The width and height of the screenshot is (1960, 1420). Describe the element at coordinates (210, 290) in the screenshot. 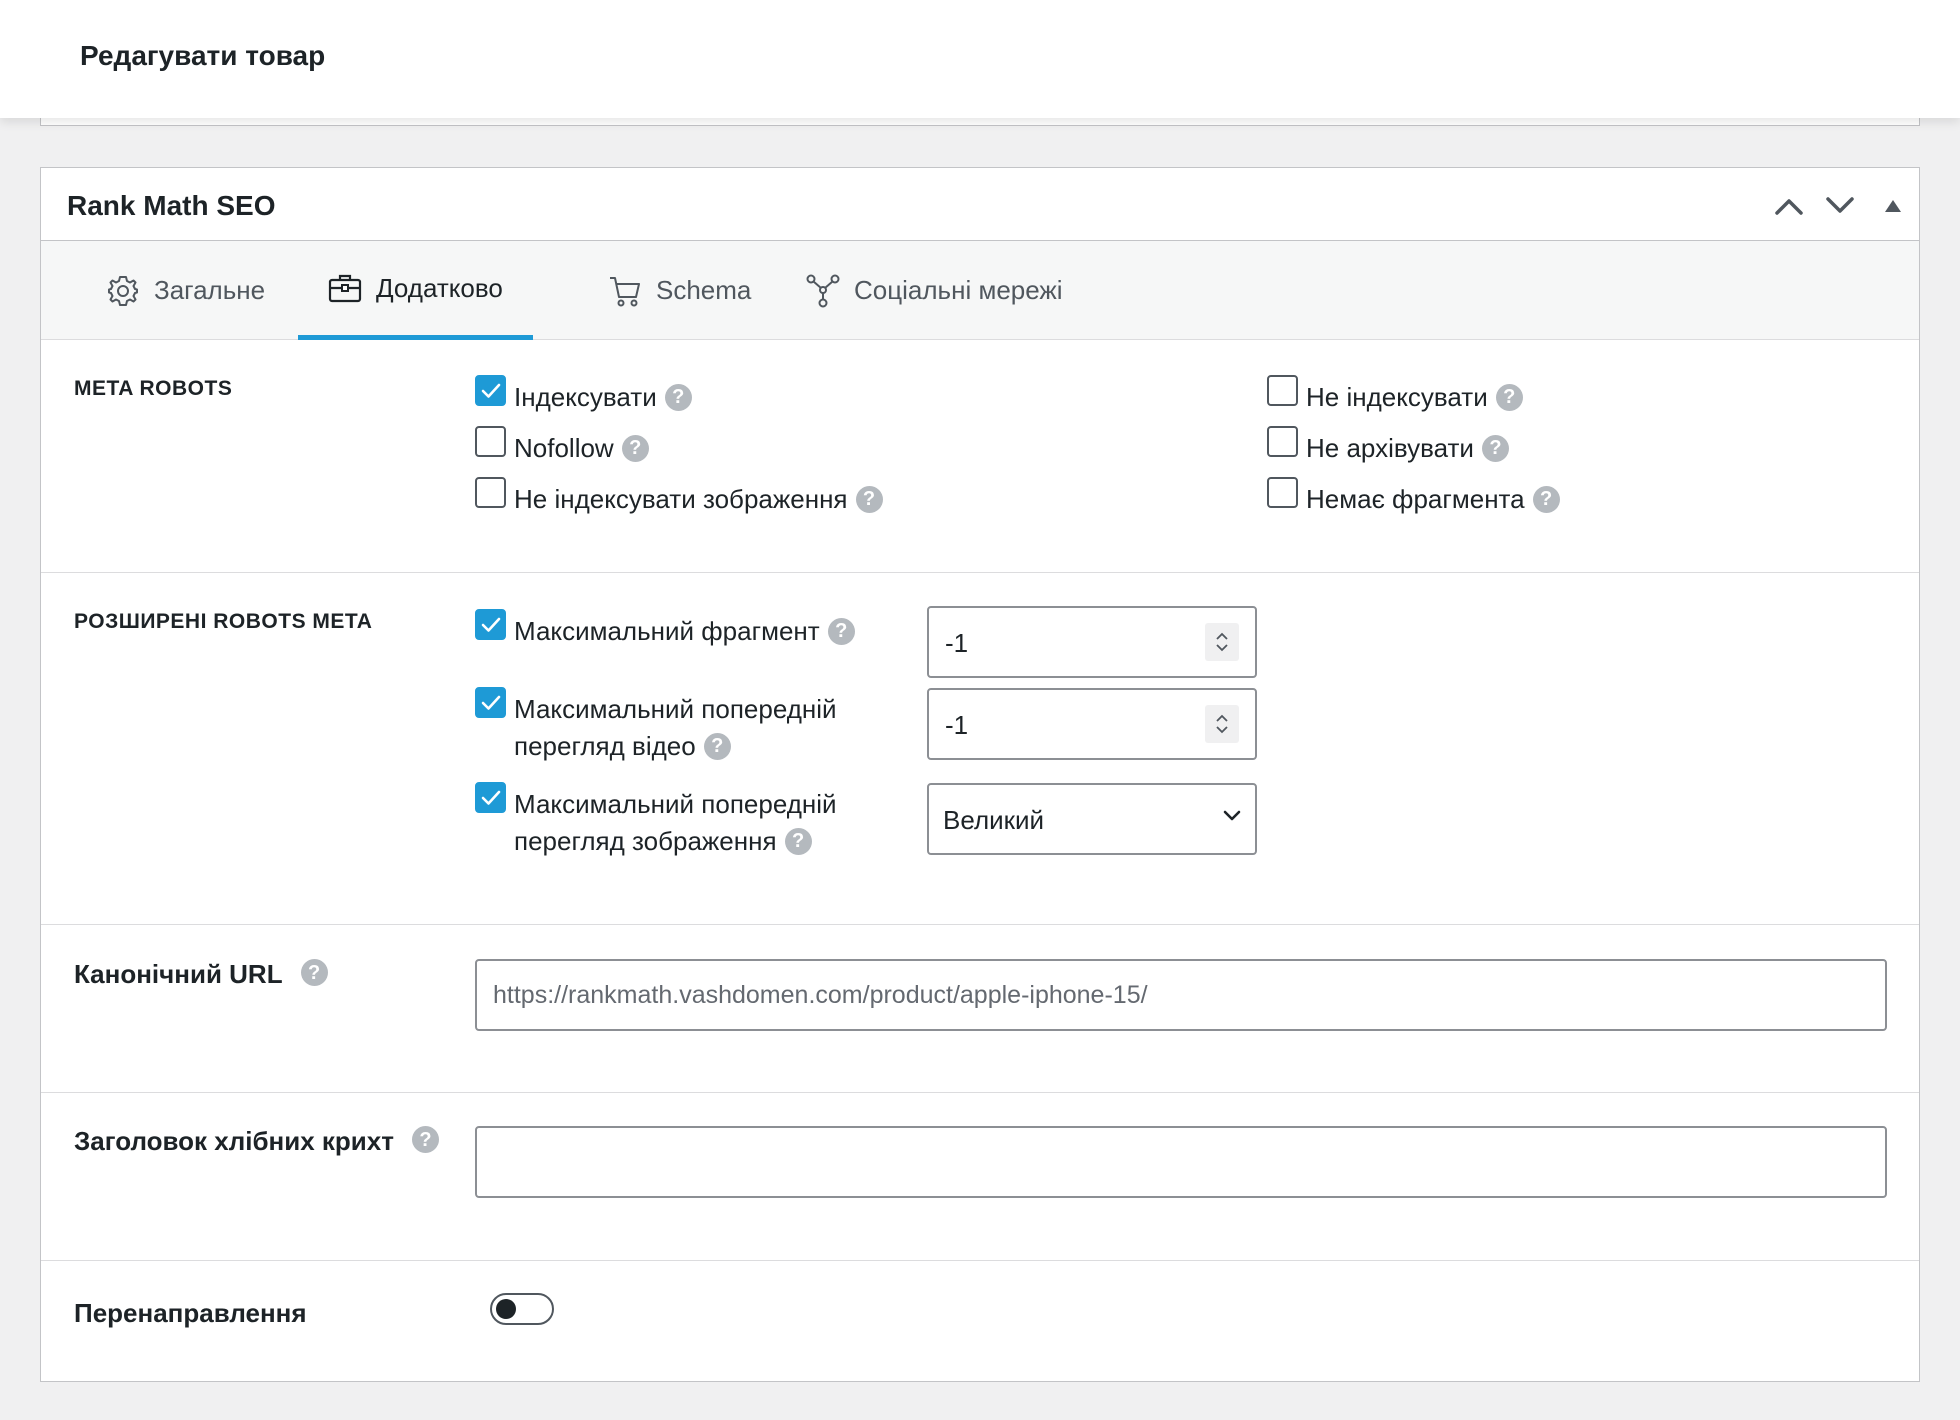

I see `tab-general-label: Загальне` at that location.